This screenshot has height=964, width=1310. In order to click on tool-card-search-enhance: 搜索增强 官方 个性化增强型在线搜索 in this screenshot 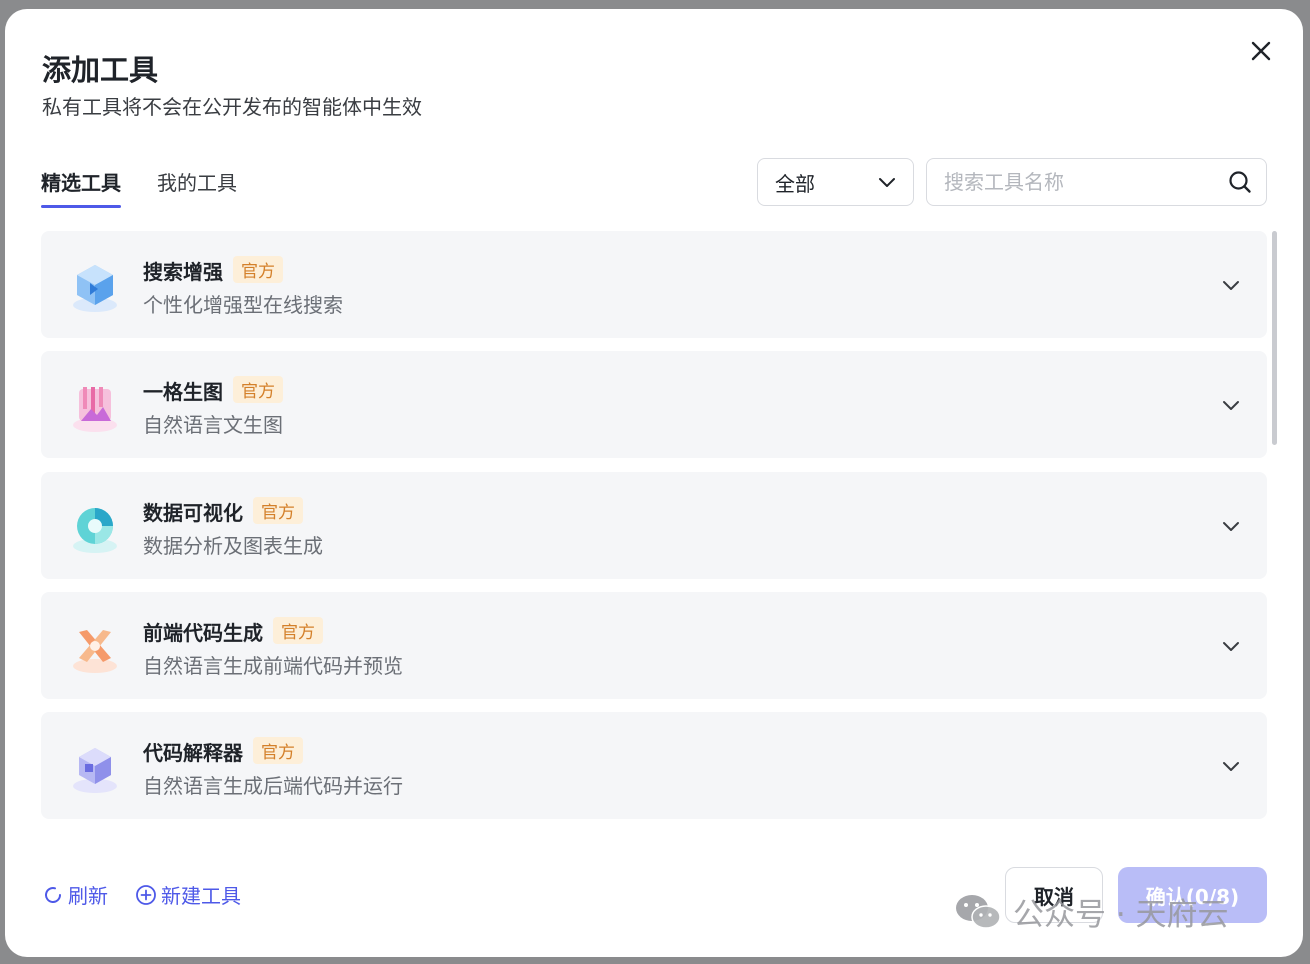, I will do `click(654, 284)`.